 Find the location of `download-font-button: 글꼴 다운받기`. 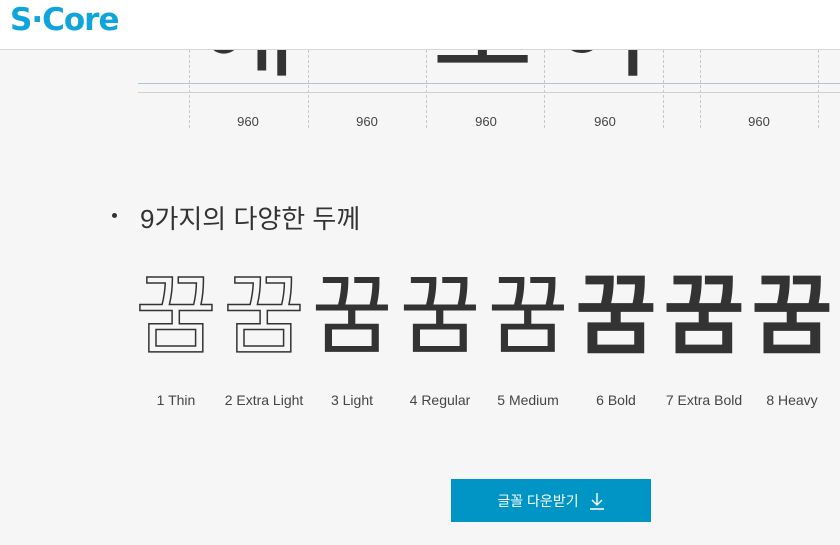

download-font-button: 글꼴 다운받기 is located at coordinates (551, 500).